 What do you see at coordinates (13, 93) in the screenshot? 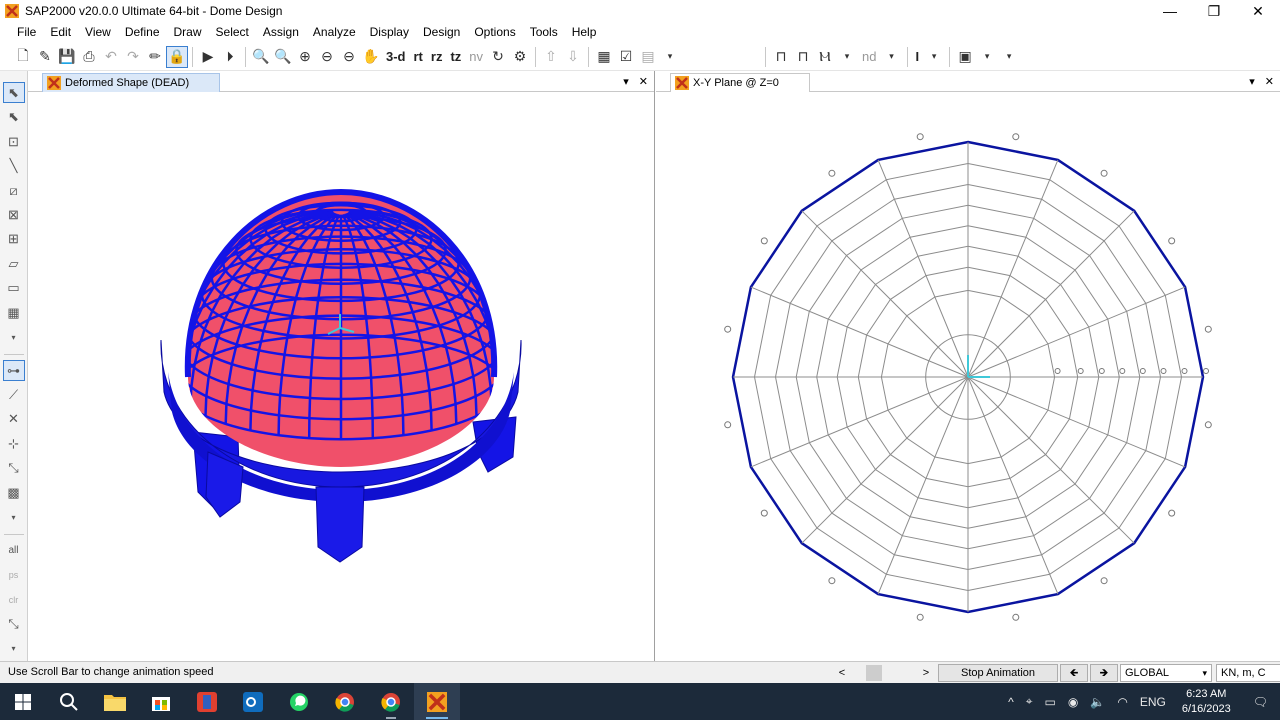
I see `pointer-icon: ⬉` at bounding box center [13, 93].